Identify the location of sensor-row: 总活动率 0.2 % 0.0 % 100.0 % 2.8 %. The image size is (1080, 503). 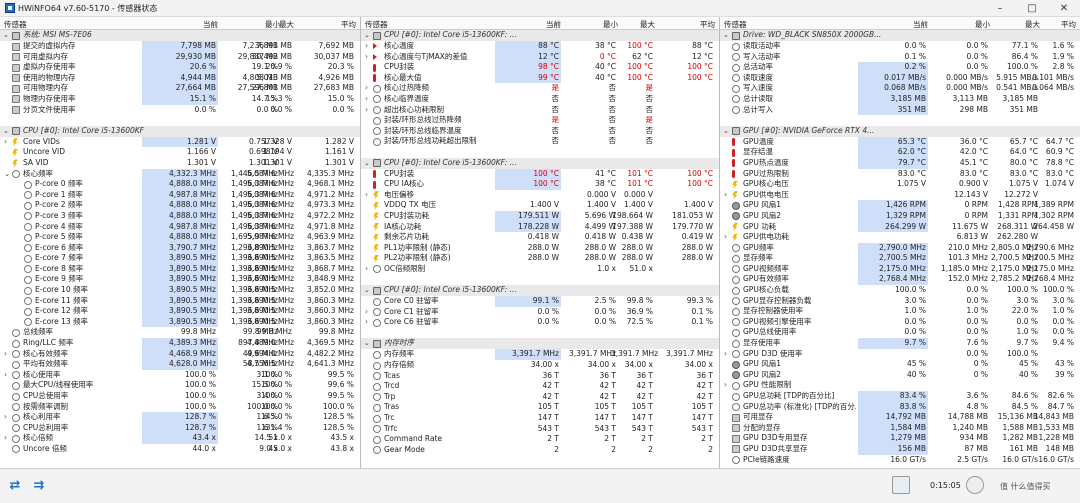
(900, 67).